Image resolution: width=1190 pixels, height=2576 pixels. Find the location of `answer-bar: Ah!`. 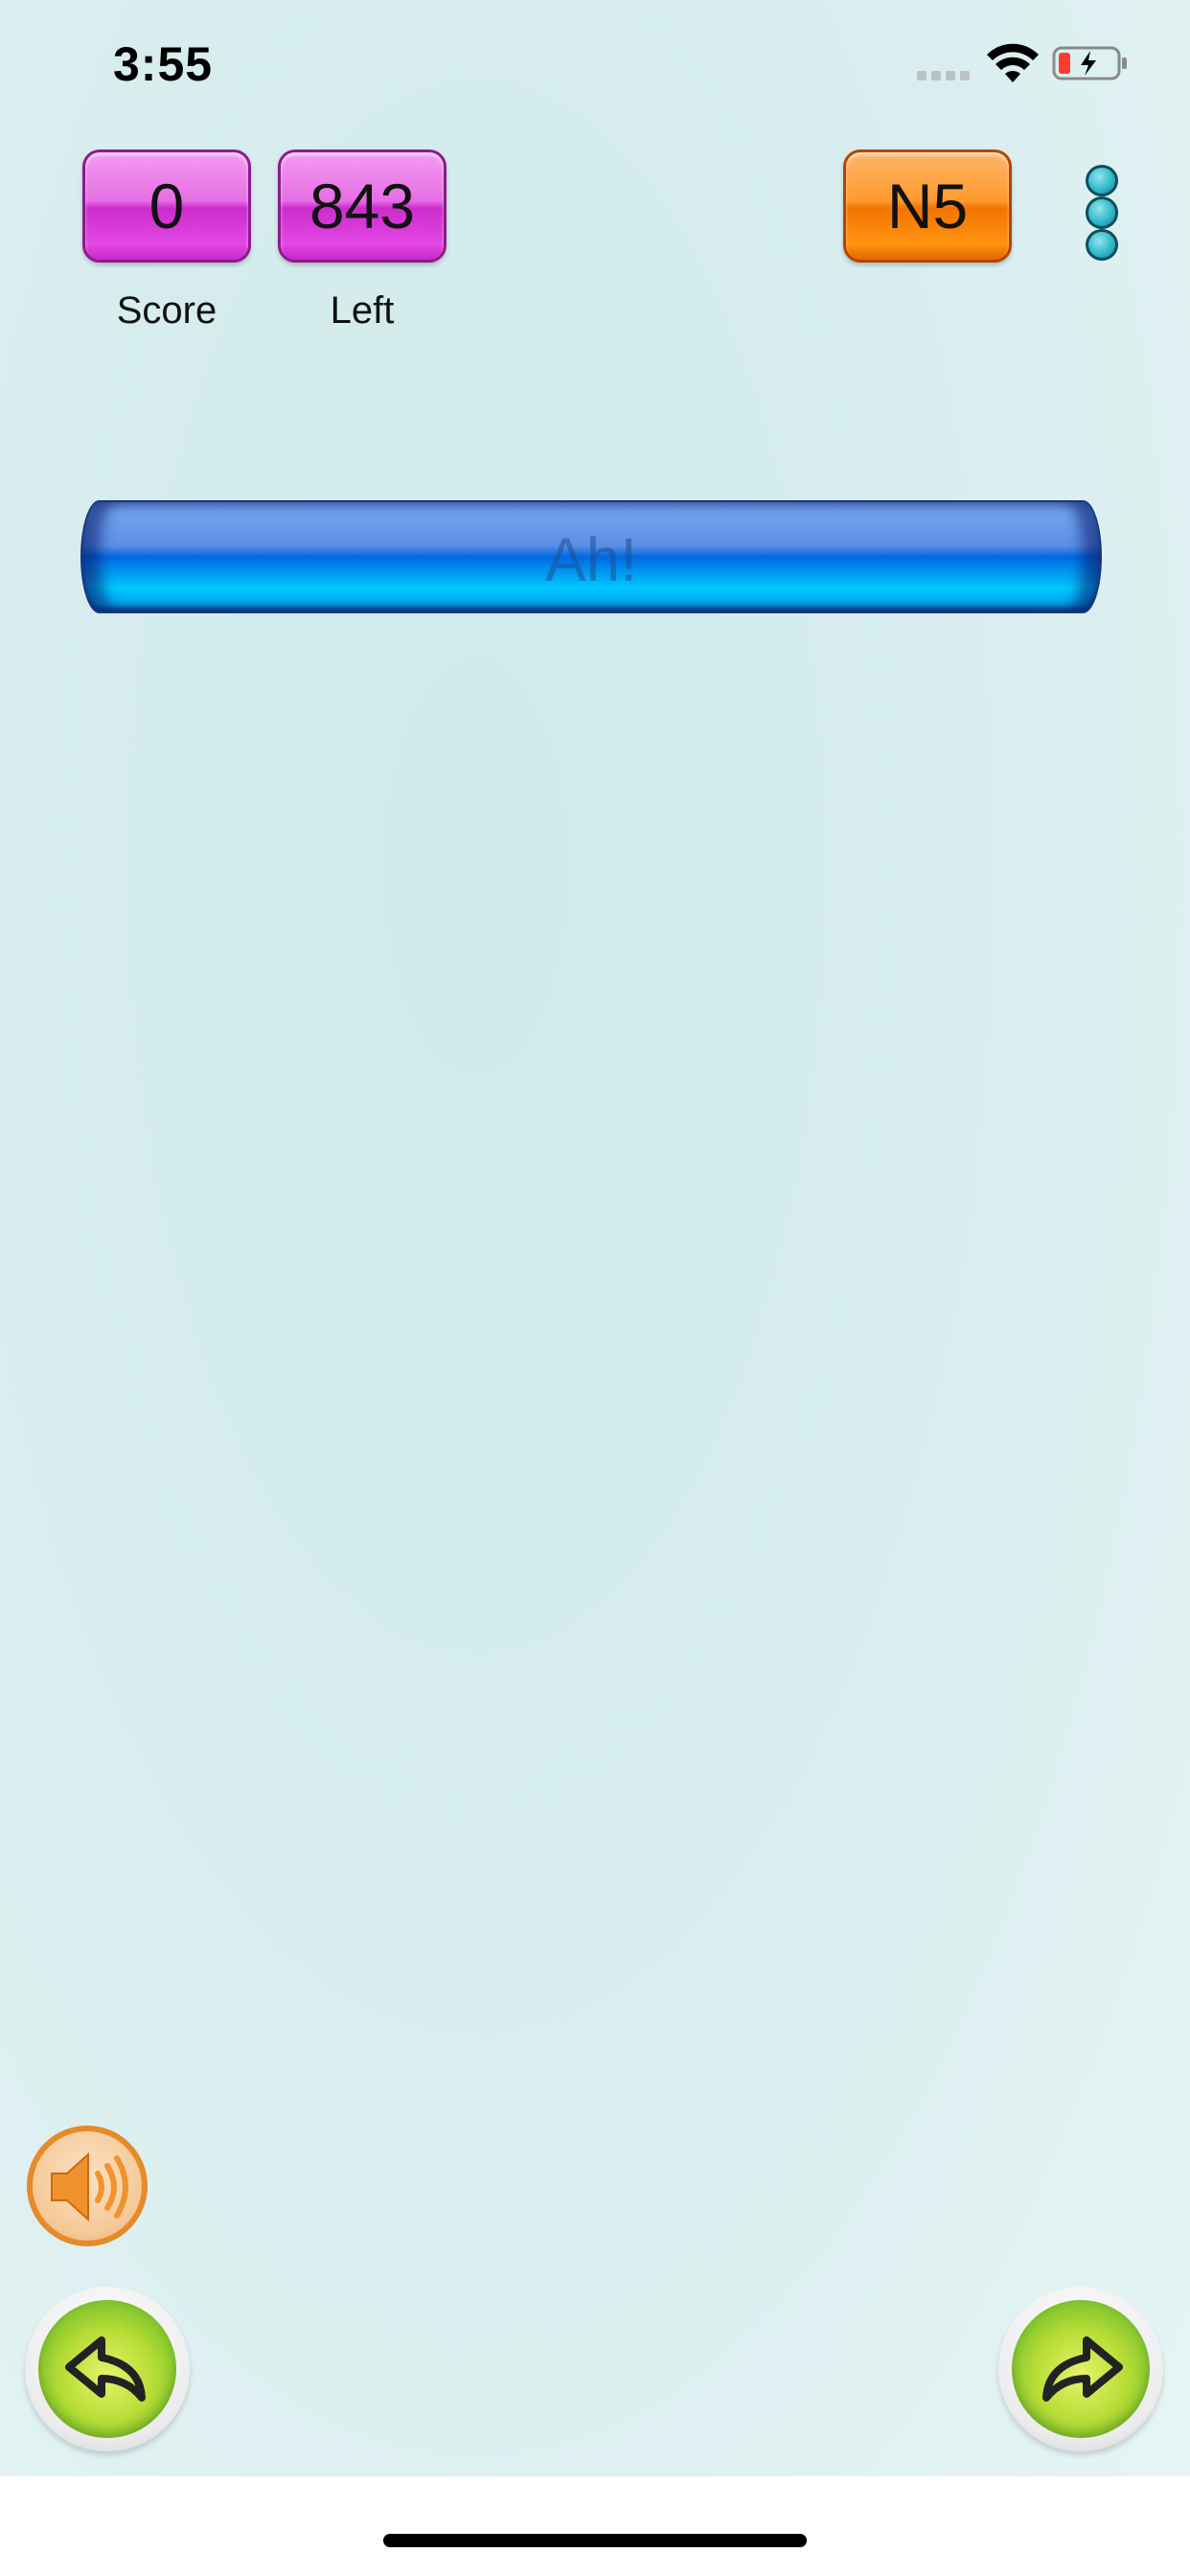

answer-bar: Ah! is located at coordinates (591, 556).